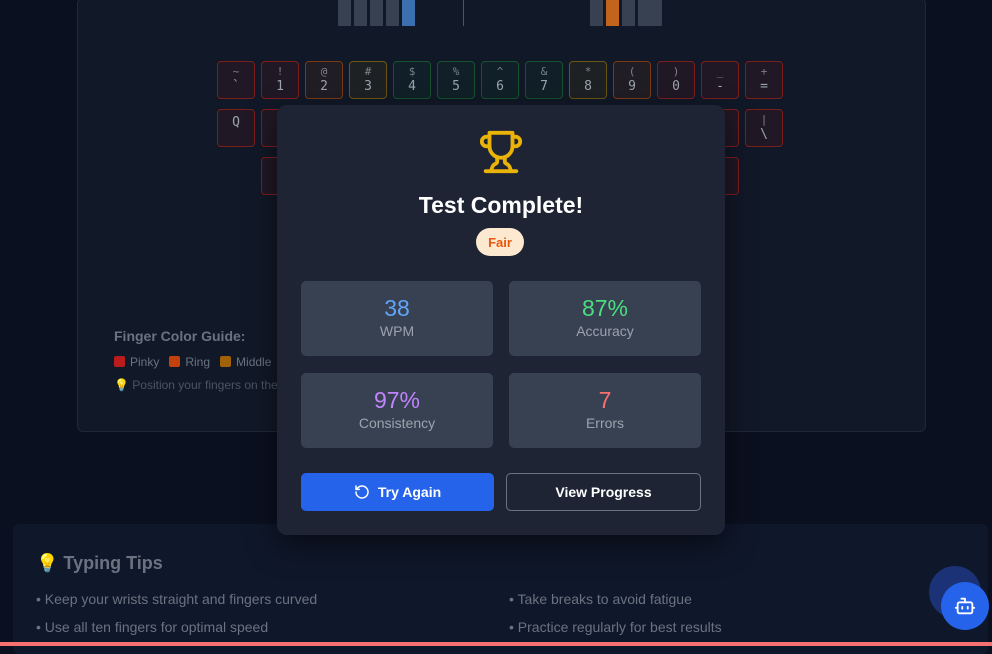 Image resolution: width=992 pixels, height=654 pixels. I want to click on legend-item-ring: Ring, so click(189, 362).